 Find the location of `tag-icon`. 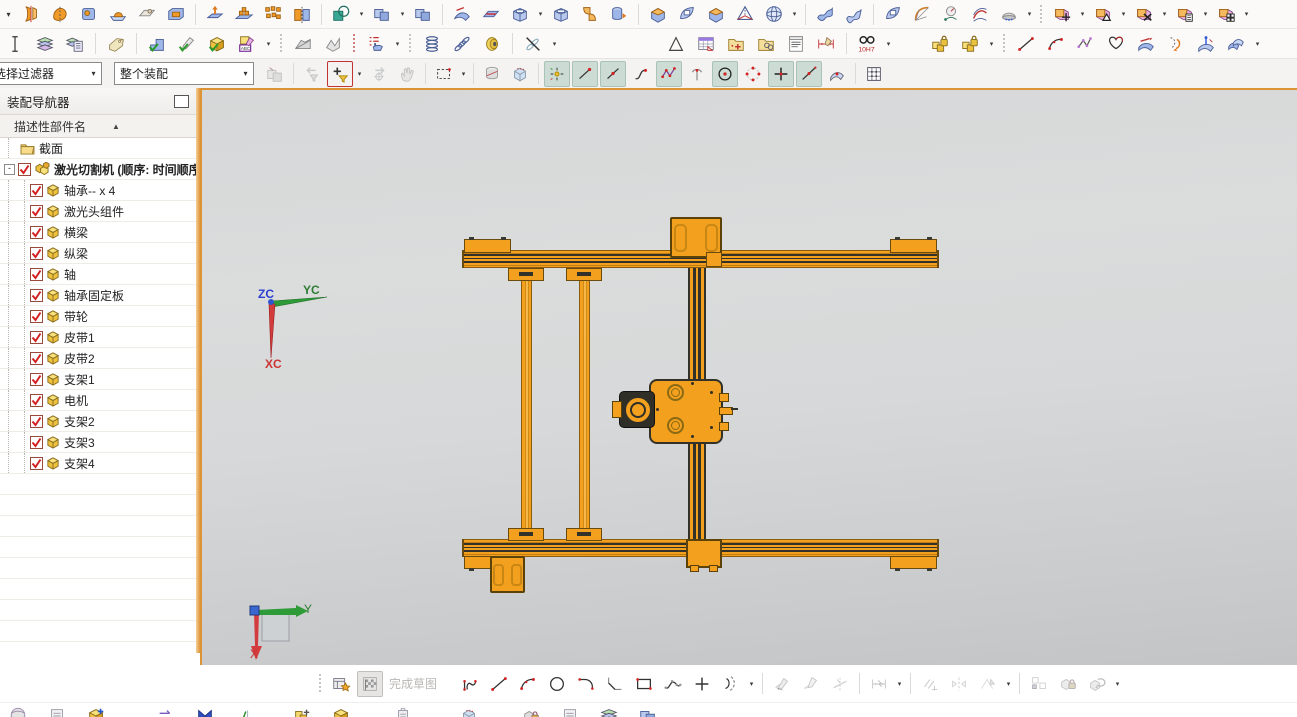

tag-icon is located at coordinates (116, 44).